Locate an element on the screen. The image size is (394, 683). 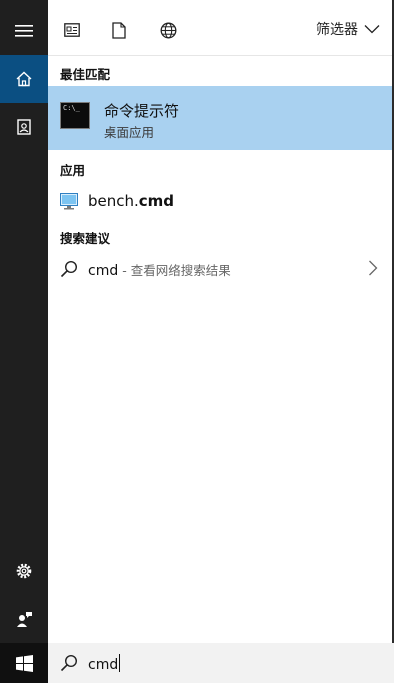
command-prompt-icon-text: C:\_ is located at coordinates (71, 108).